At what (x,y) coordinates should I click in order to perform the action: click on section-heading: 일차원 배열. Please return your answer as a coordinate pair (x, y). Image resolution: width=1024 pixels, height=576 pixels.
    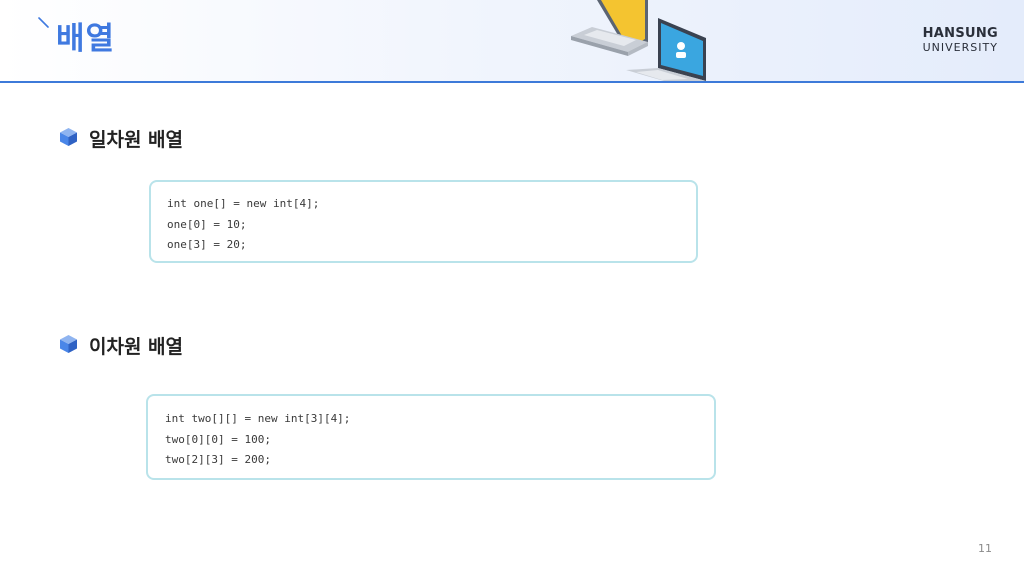
    Looking at the image, I should click on (136, 140).